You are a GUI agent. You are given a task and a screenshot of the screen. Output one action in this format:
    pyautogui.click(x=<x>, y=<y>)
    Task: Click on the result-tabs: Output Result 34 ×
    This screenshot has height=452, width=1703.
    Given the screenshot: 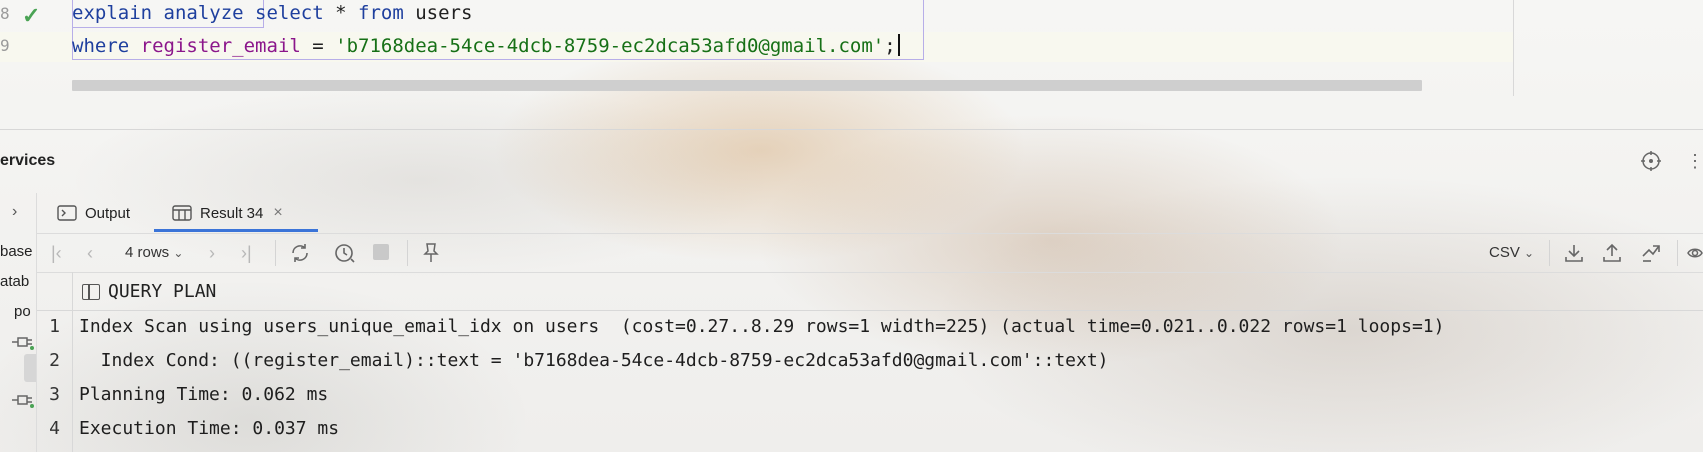 What is the action you would take?
    pyautogui.click(x=870, y=213)
    